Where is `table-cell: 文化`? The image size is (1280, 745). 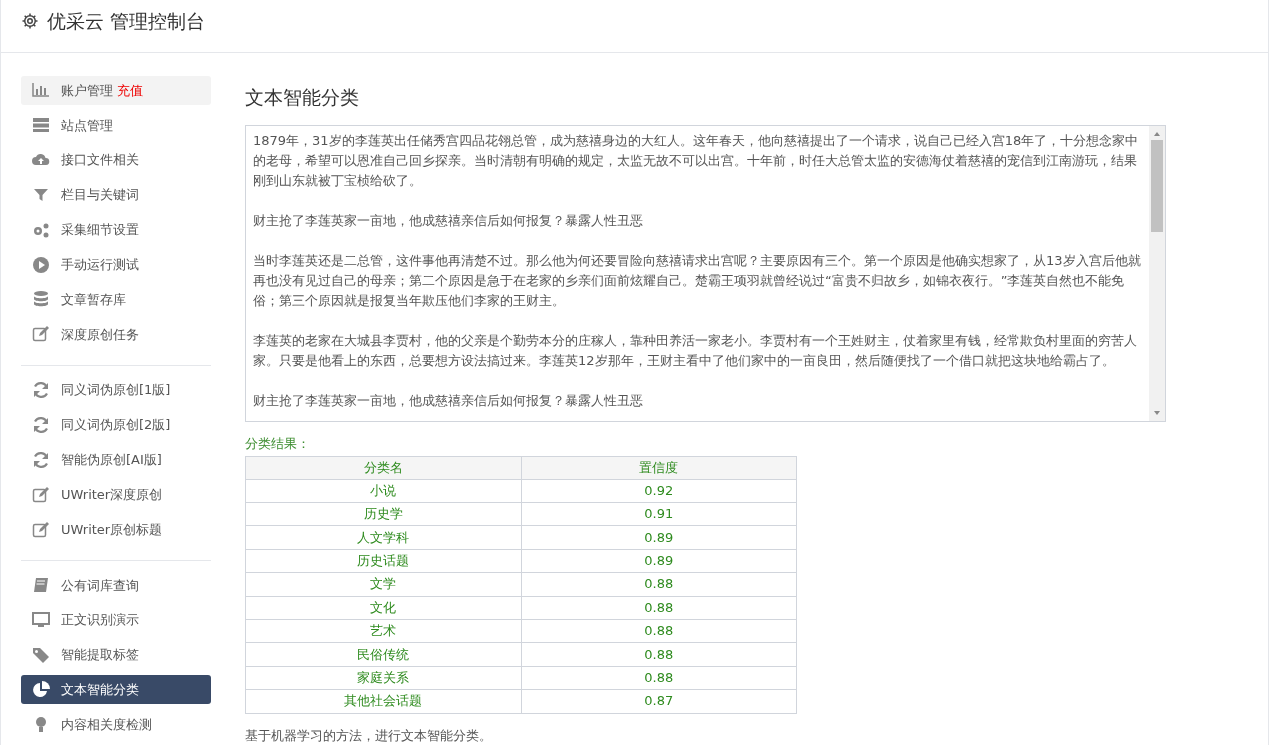
table-cell: 文化 is located at coordinates (383, 608).